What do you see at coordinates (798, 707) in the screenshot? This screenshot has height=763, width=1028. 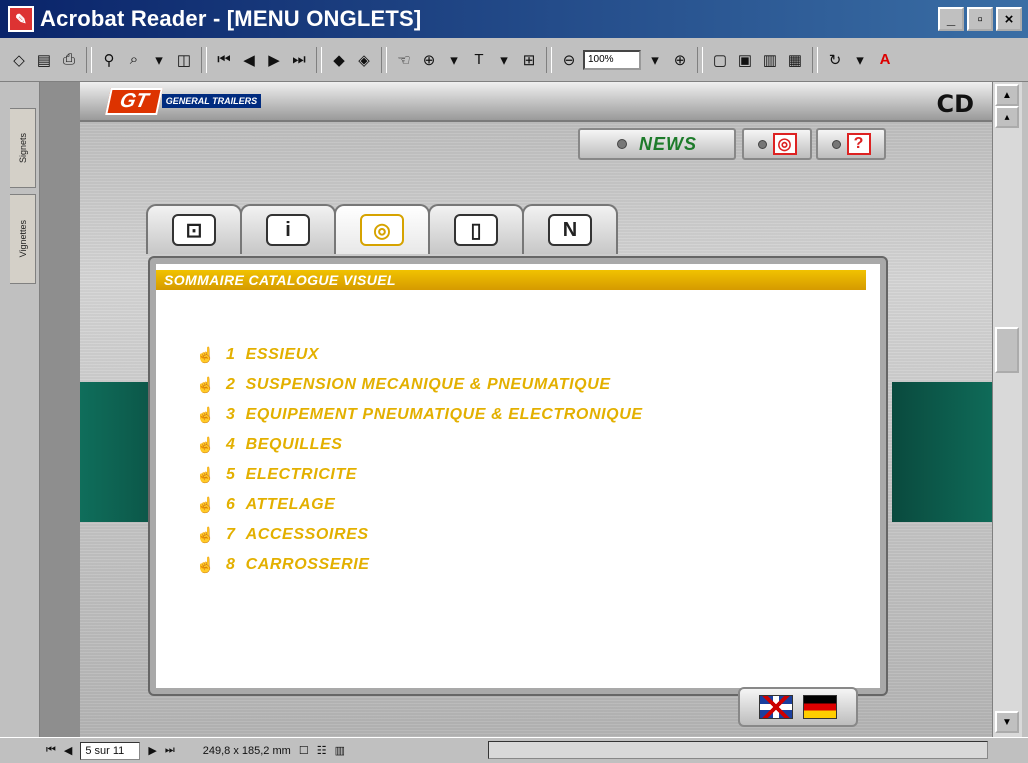 I see `language-selector` at bounding box center [798, 707].